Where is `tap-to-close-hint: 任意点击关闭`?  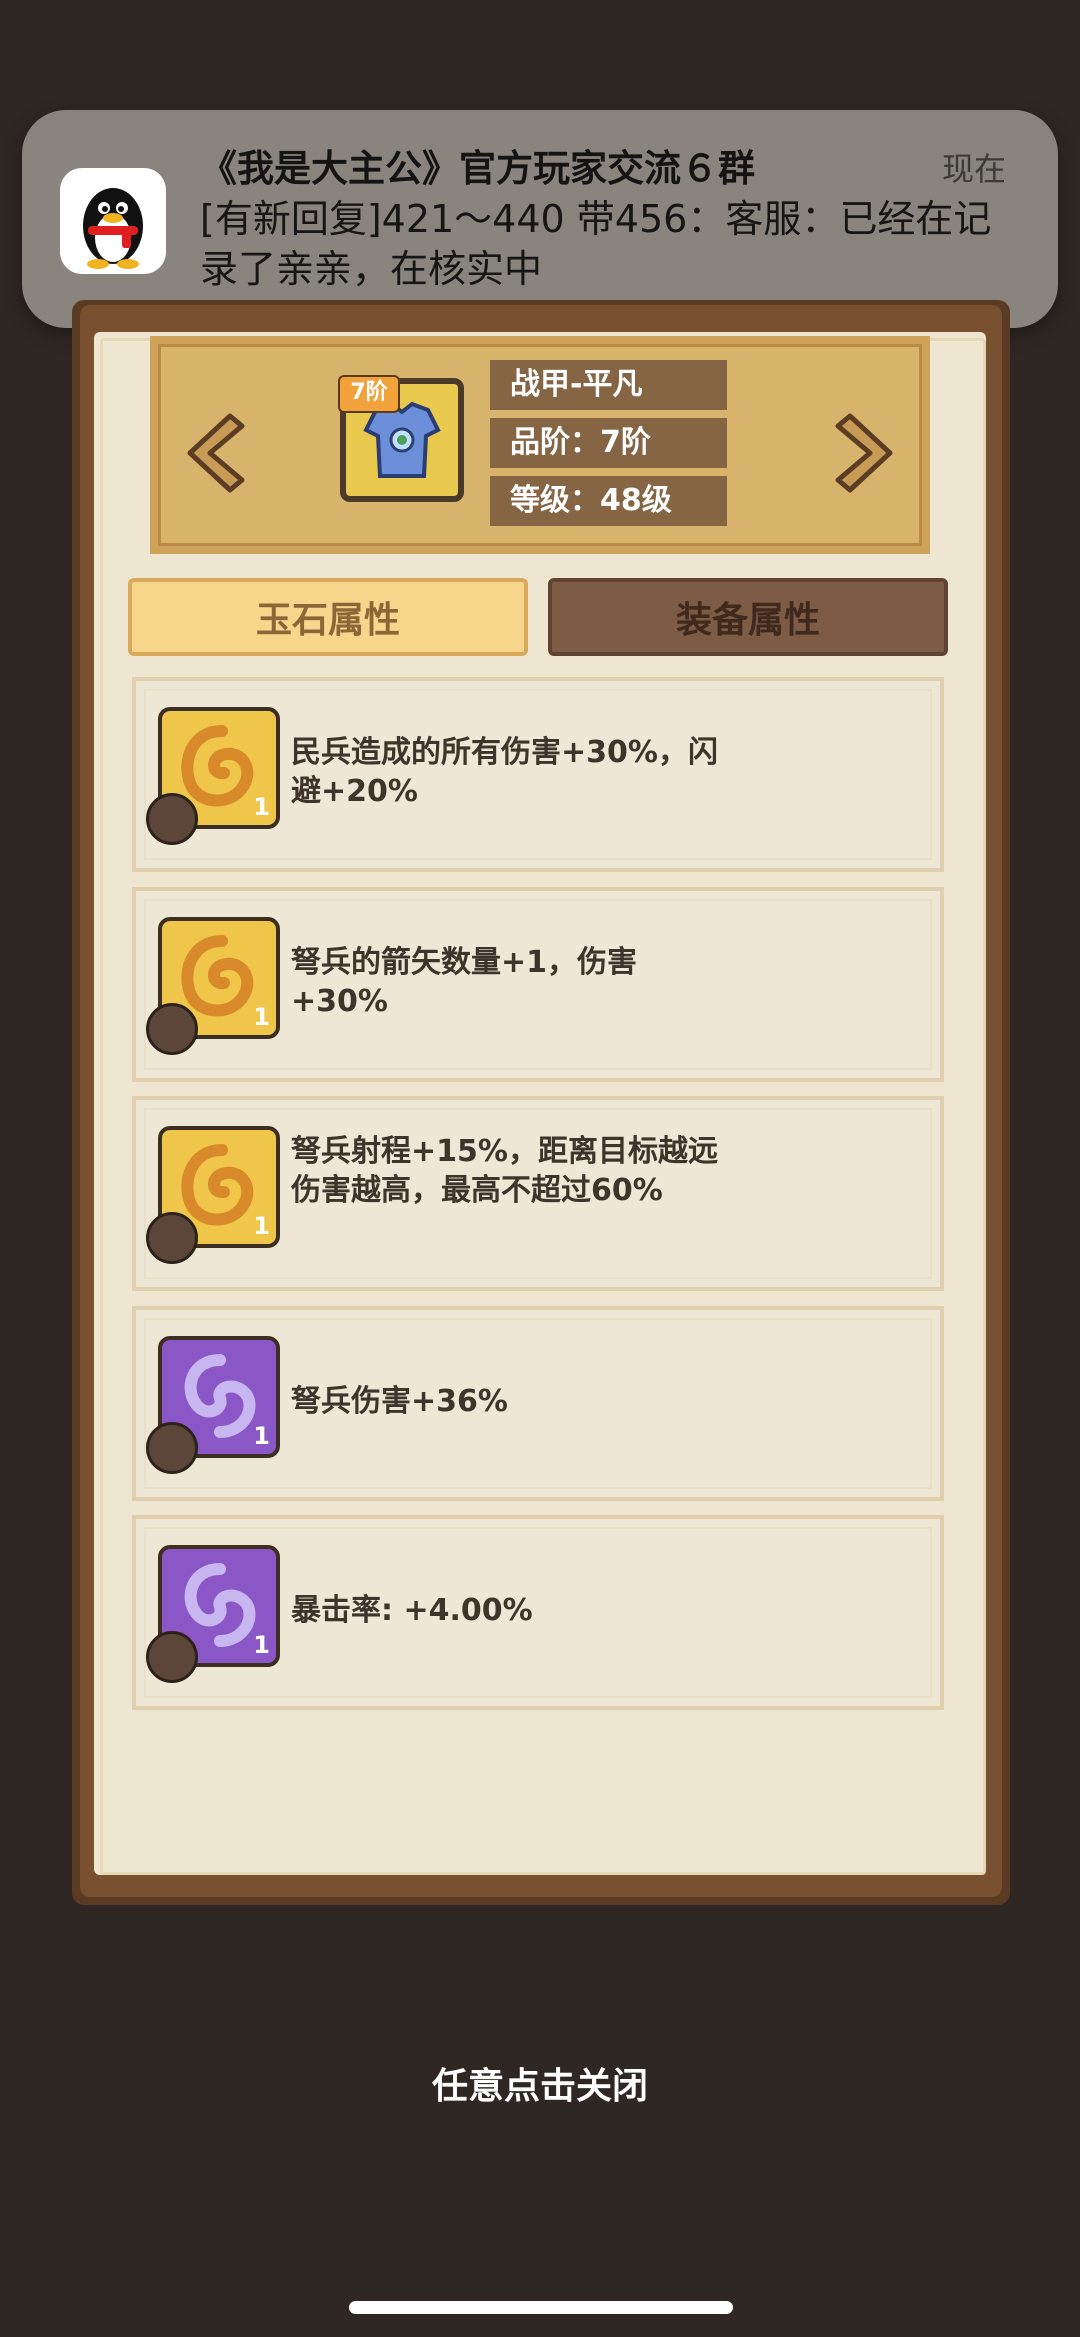
tap-to-close-hint: 任意点击关闭 is located at coordinates (540, 2083).